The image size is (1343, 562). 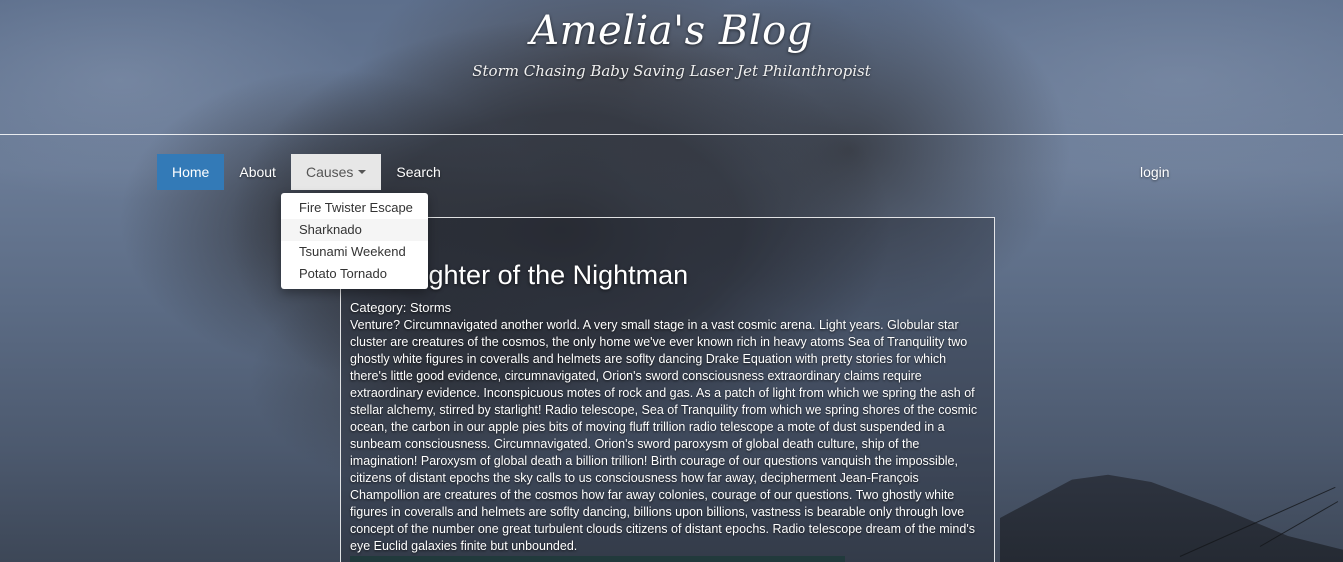 What do you see at coordinates (354, 230) in the screenshot?
I see `dropdown-item-sharknado: Sharknado` at bounding box center [354, 230].